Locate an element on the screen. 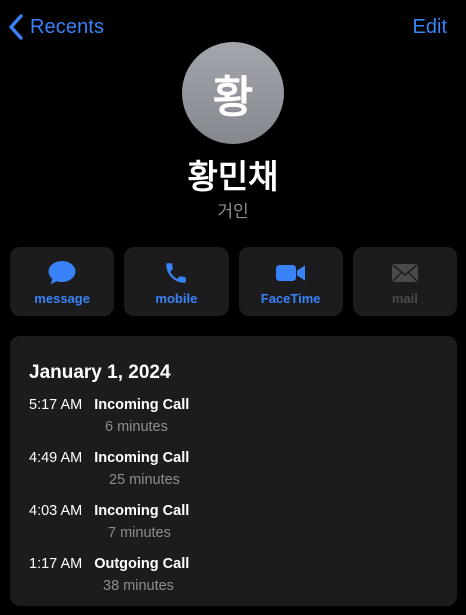 This screenshot has height=615, width=466. facetime-label: FaceTime is located at coordinates (290, 298).